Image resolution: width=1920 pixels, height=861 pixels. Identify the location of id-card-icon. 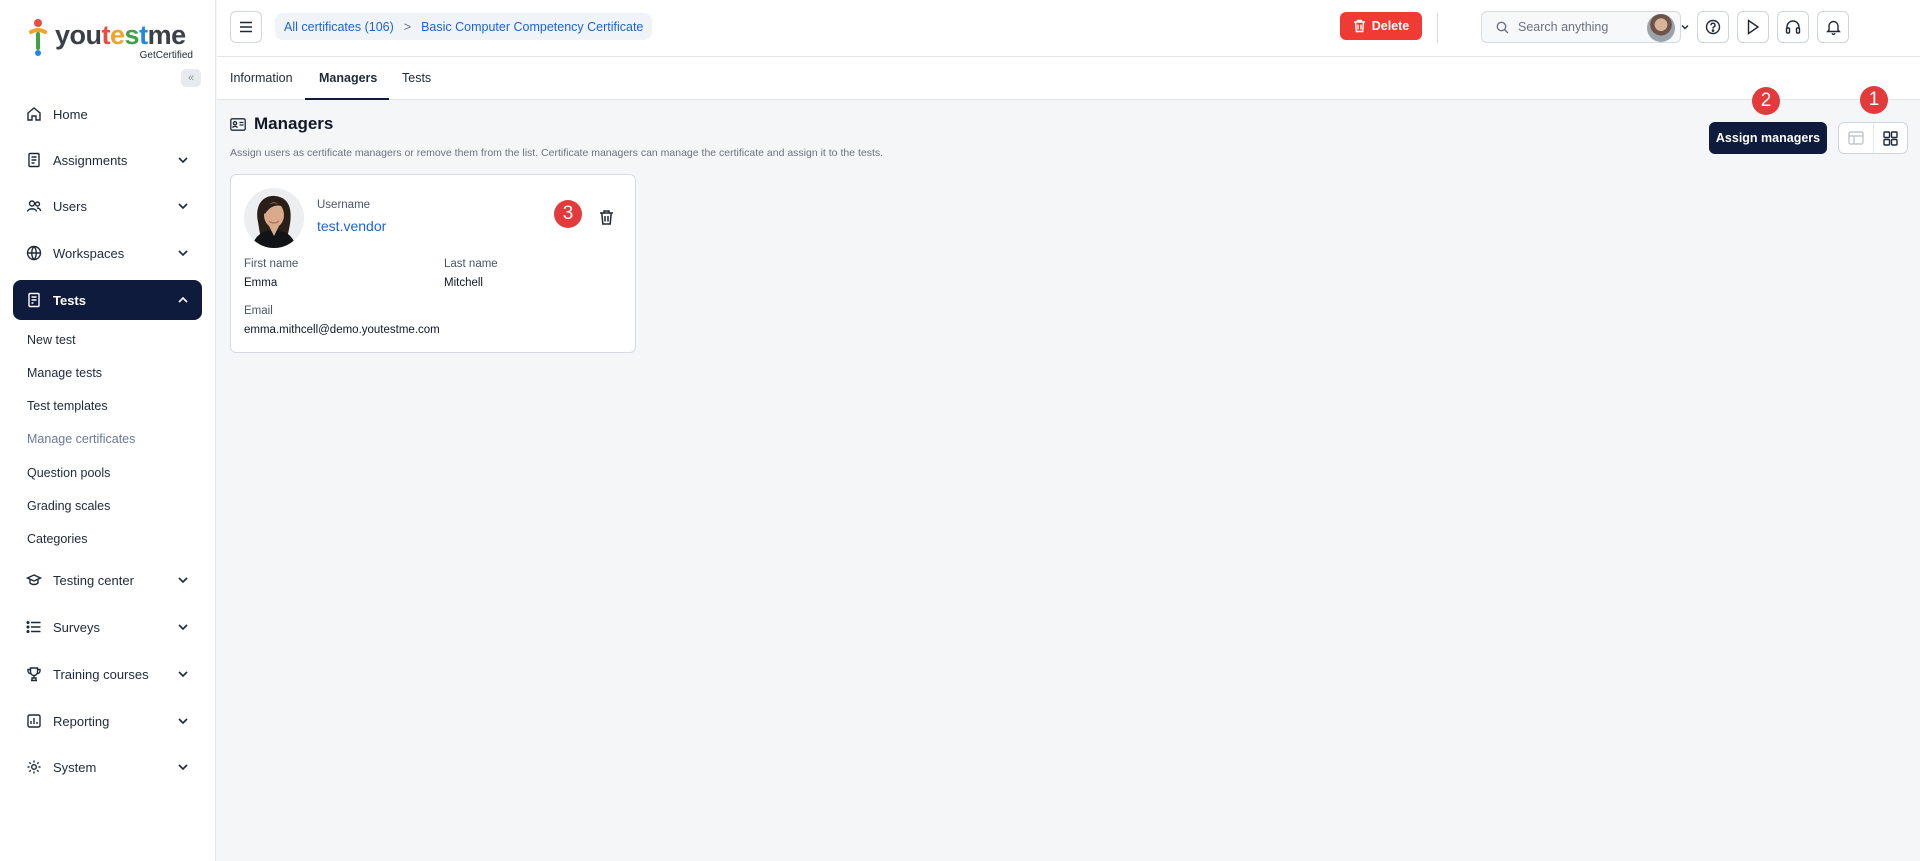
(238, 124).